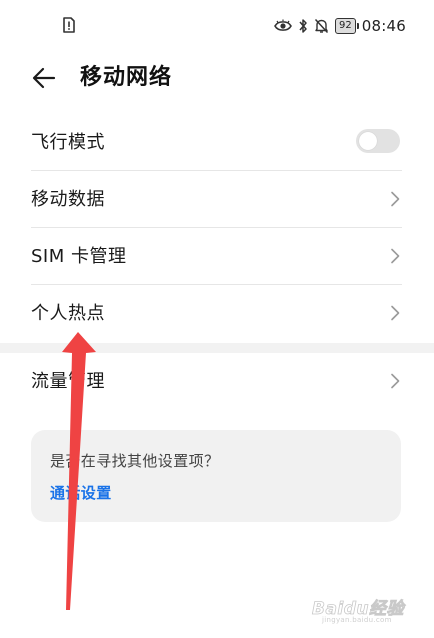 This screenshot has width=434, height=638. I want to click on mobile-data-label: 移动数据, so click(68, 199).